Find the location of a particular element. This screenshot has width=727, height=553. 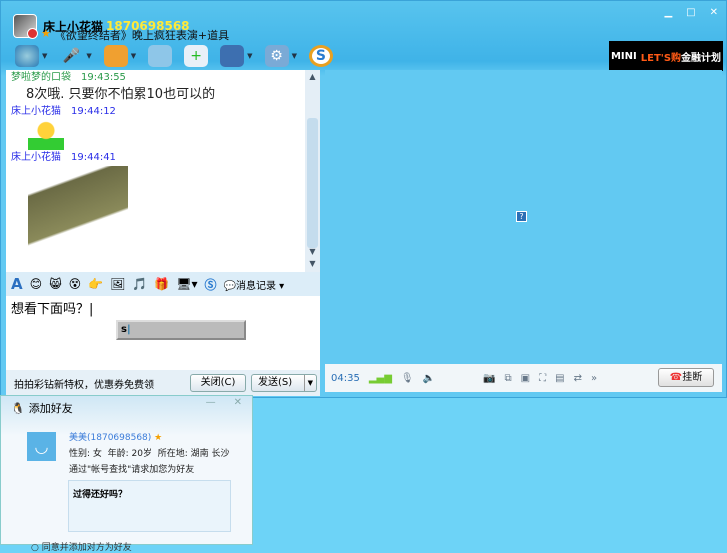

ad-banner: MINI LET'S购 金融计划 is located at coordinates (666, 56).